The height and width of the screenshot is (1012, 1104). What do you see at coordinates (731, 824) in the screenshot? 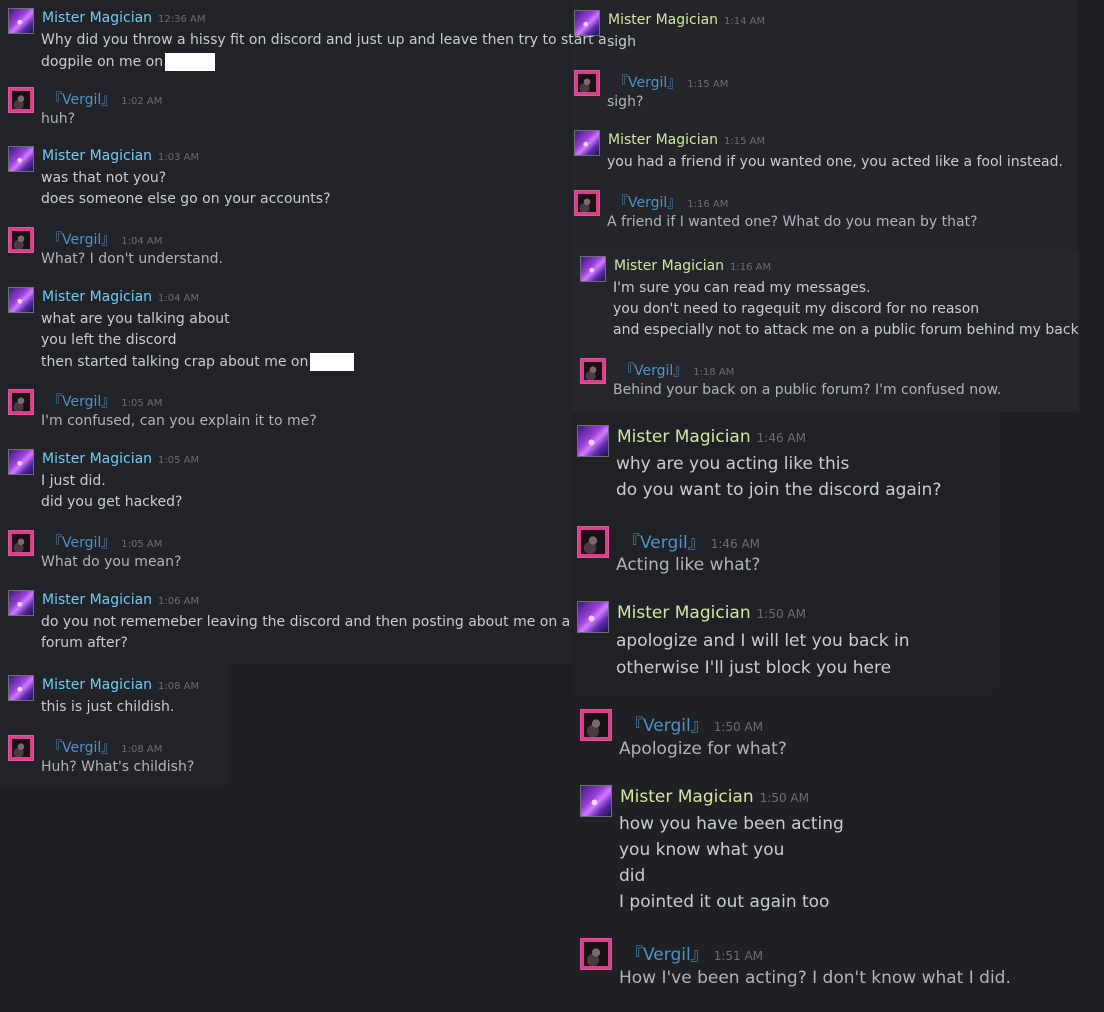
I see `message-text: how you have been acting` at bounding box center [731, 824].